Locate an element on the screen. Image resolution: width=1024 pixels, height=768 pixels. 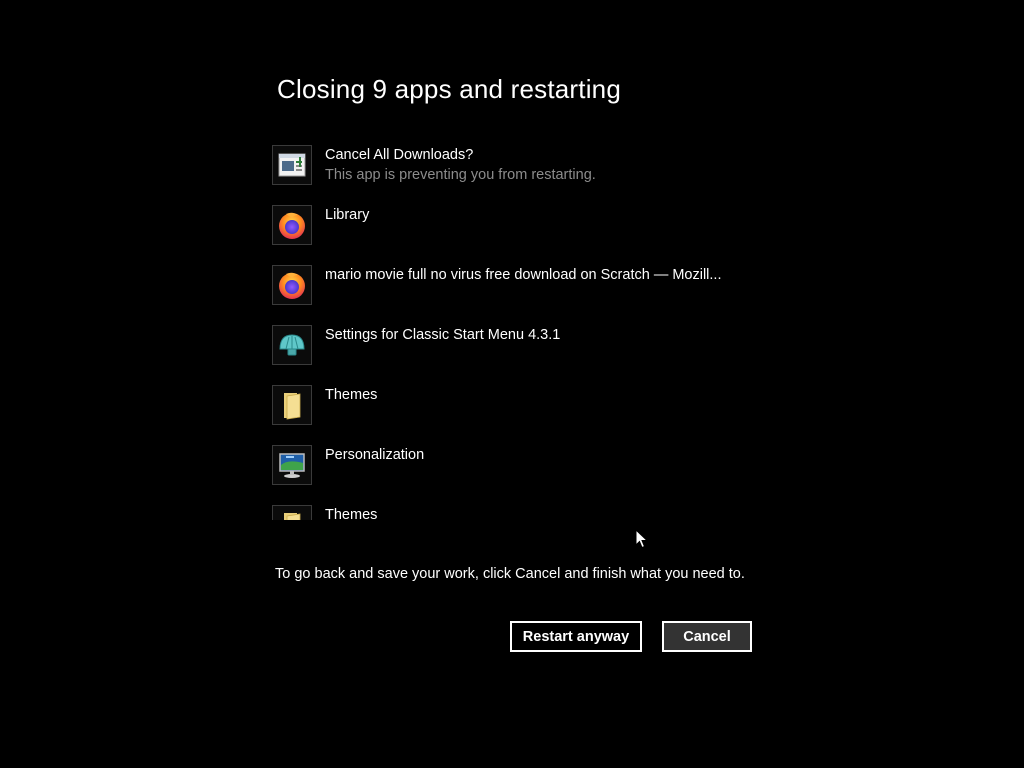
mouse-cursor-icon is located at coordinates (642, 541).